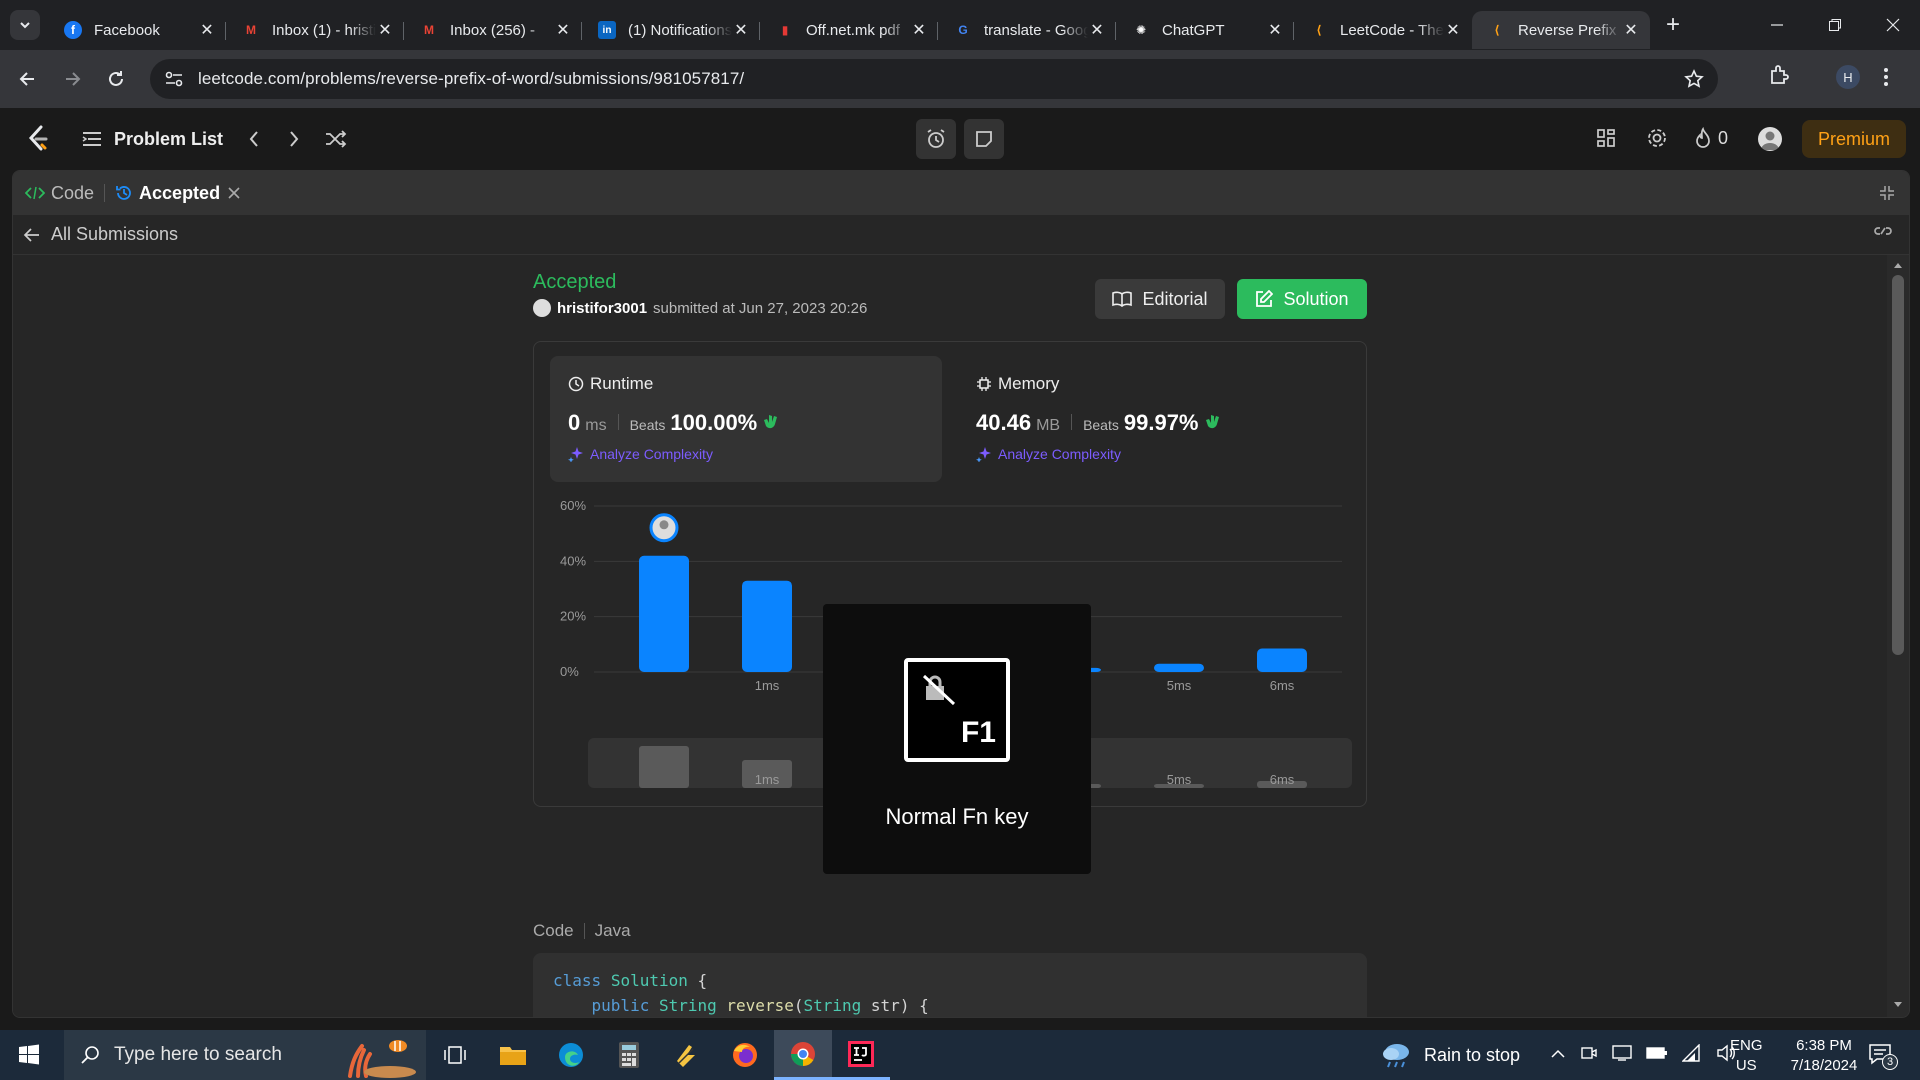  Describe the element at coordinates (1892, 25) in the screenshot. I see `close-window-button` at that location.